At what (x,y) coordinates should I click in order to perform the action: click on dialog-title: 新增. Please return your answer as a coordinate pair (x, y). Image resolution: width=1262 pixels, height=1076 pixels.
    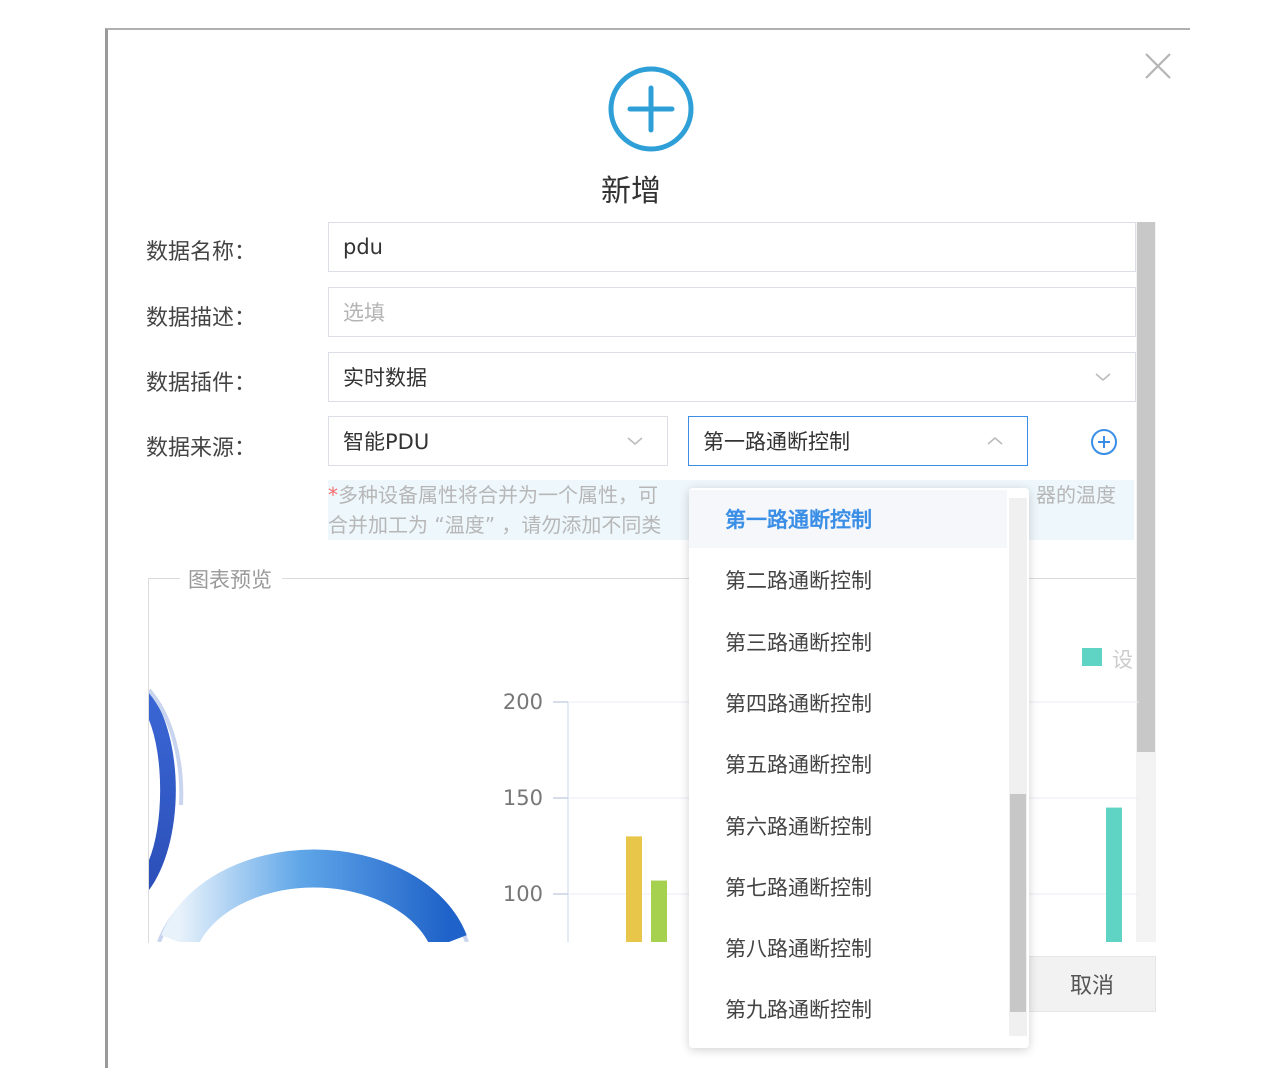
    Looking at the image, I should click on (631, 191).